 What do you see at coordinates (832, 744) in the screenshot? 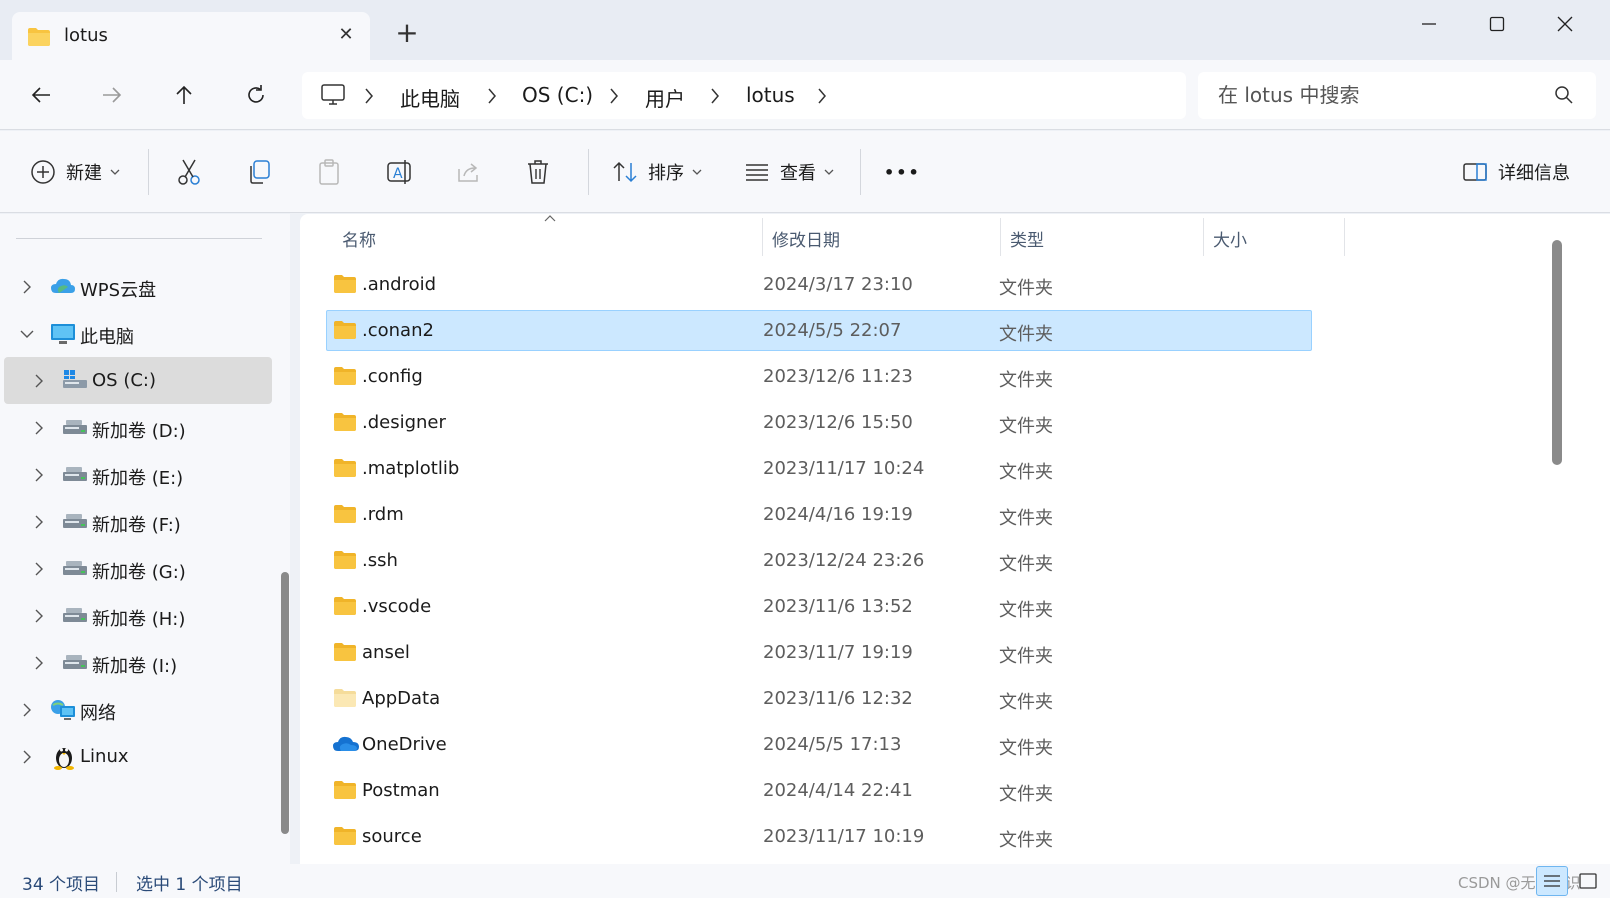
I see `file-date: 2024/5/5 17:13` at bounding box center [832, 744].